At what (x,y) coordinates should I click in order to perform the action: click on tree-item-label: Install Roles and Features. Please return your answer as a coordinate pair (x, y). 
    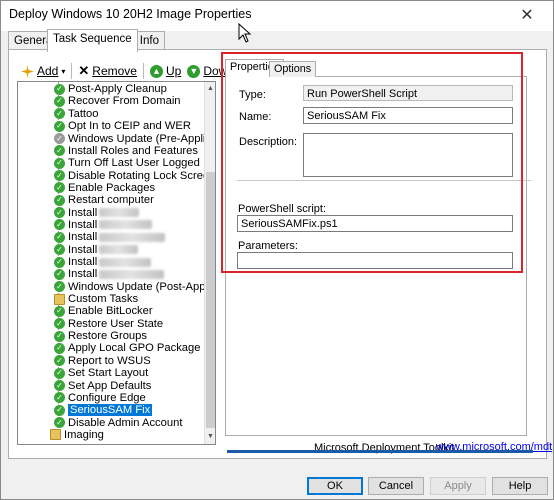
    Looking at the image, I should click on (133, 150).